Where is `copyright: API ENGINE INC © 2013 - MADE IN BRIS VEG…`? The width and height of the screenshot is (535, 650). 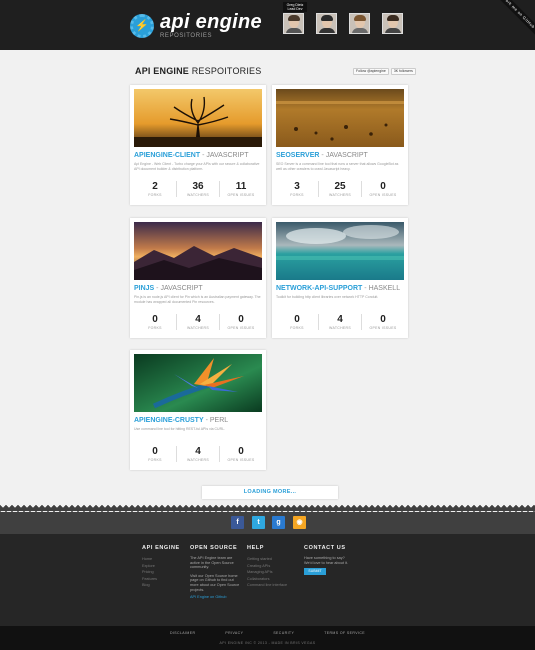 copyright: API ENGINE INC © 2013 - MADE IN BRIS VEG… is located at coordinates (267, 643).